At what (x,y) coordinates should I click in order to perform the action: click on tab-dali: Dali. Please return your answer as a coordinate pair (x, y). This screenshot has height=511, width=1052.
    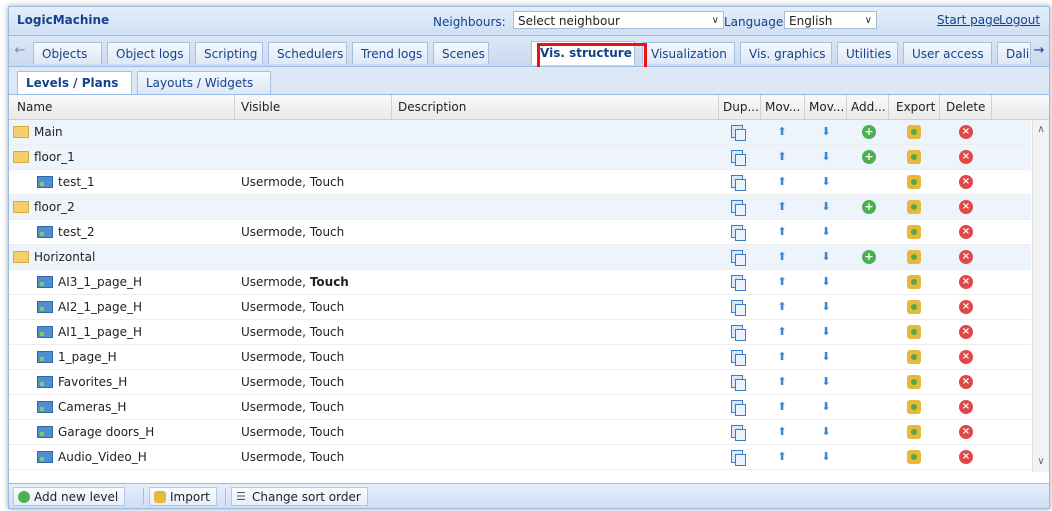
    Looking at the image, I should click on (1014, 53).